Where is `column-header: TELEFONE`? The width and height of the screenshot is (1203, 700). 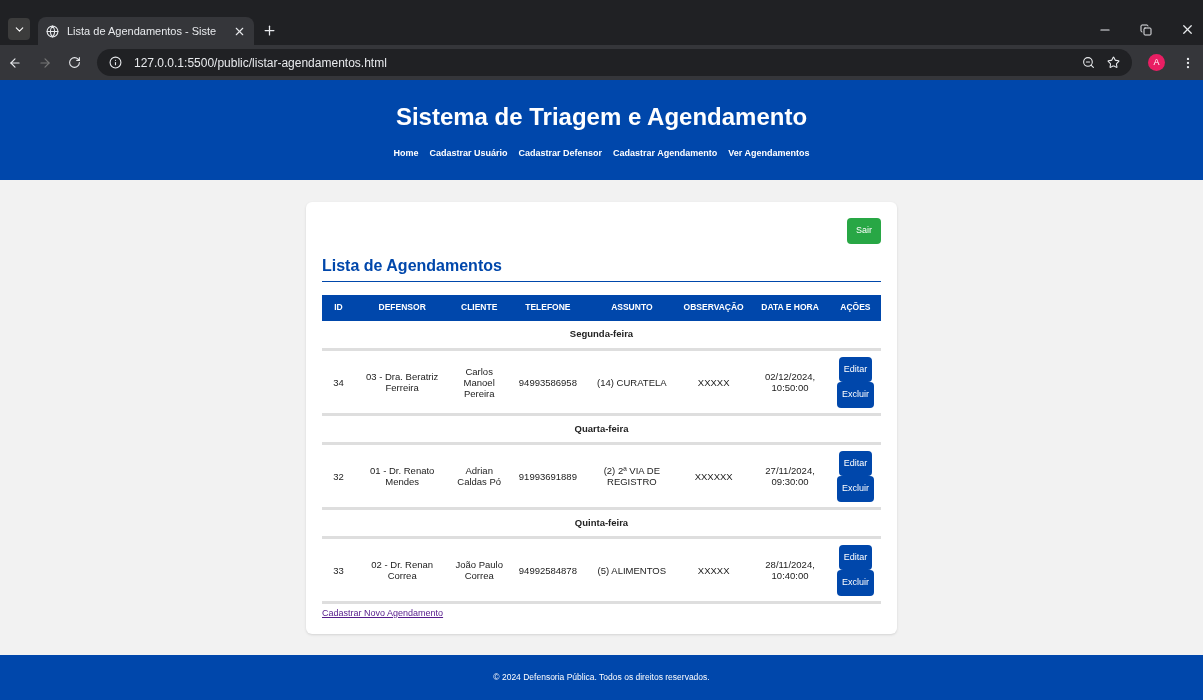
column-header: TELEFONE is located at coordinates (548, 307).